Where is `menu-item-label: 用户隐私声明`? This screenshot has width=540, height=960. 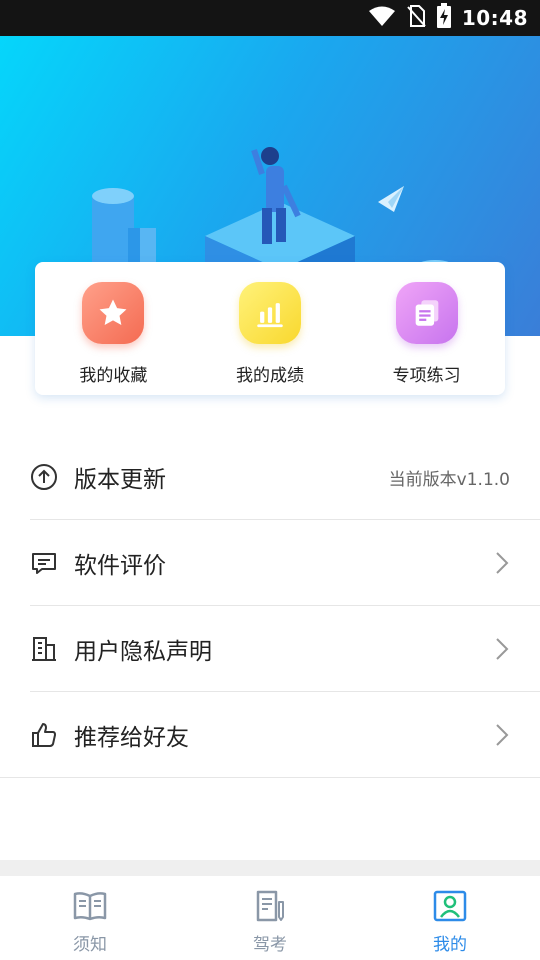 menu-item-label: 用户隐私声明 is located at coordinates (143, 652).